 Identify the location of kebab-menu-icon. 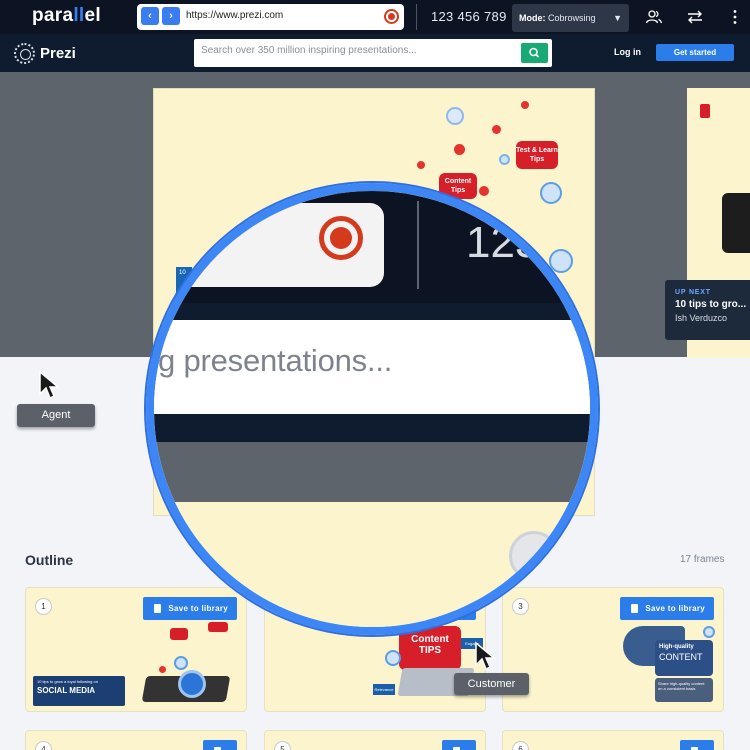
(735, 17).